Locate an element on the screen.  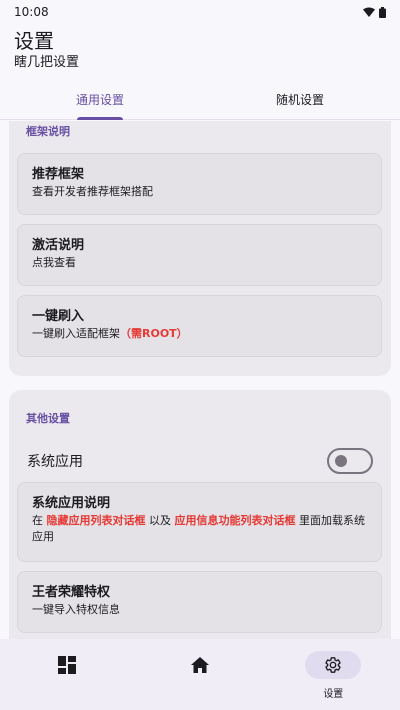
nav-home is located at coordinates (199, 674).